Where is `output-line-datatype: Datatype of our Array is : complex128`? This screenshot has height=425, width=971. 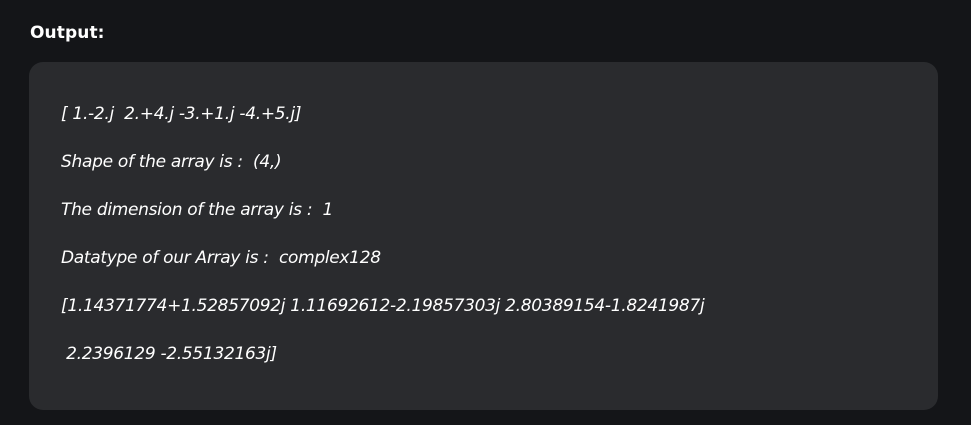
output-line-datatype: Datatype of our Array is : complex128 is located at coordinates (221, 258).